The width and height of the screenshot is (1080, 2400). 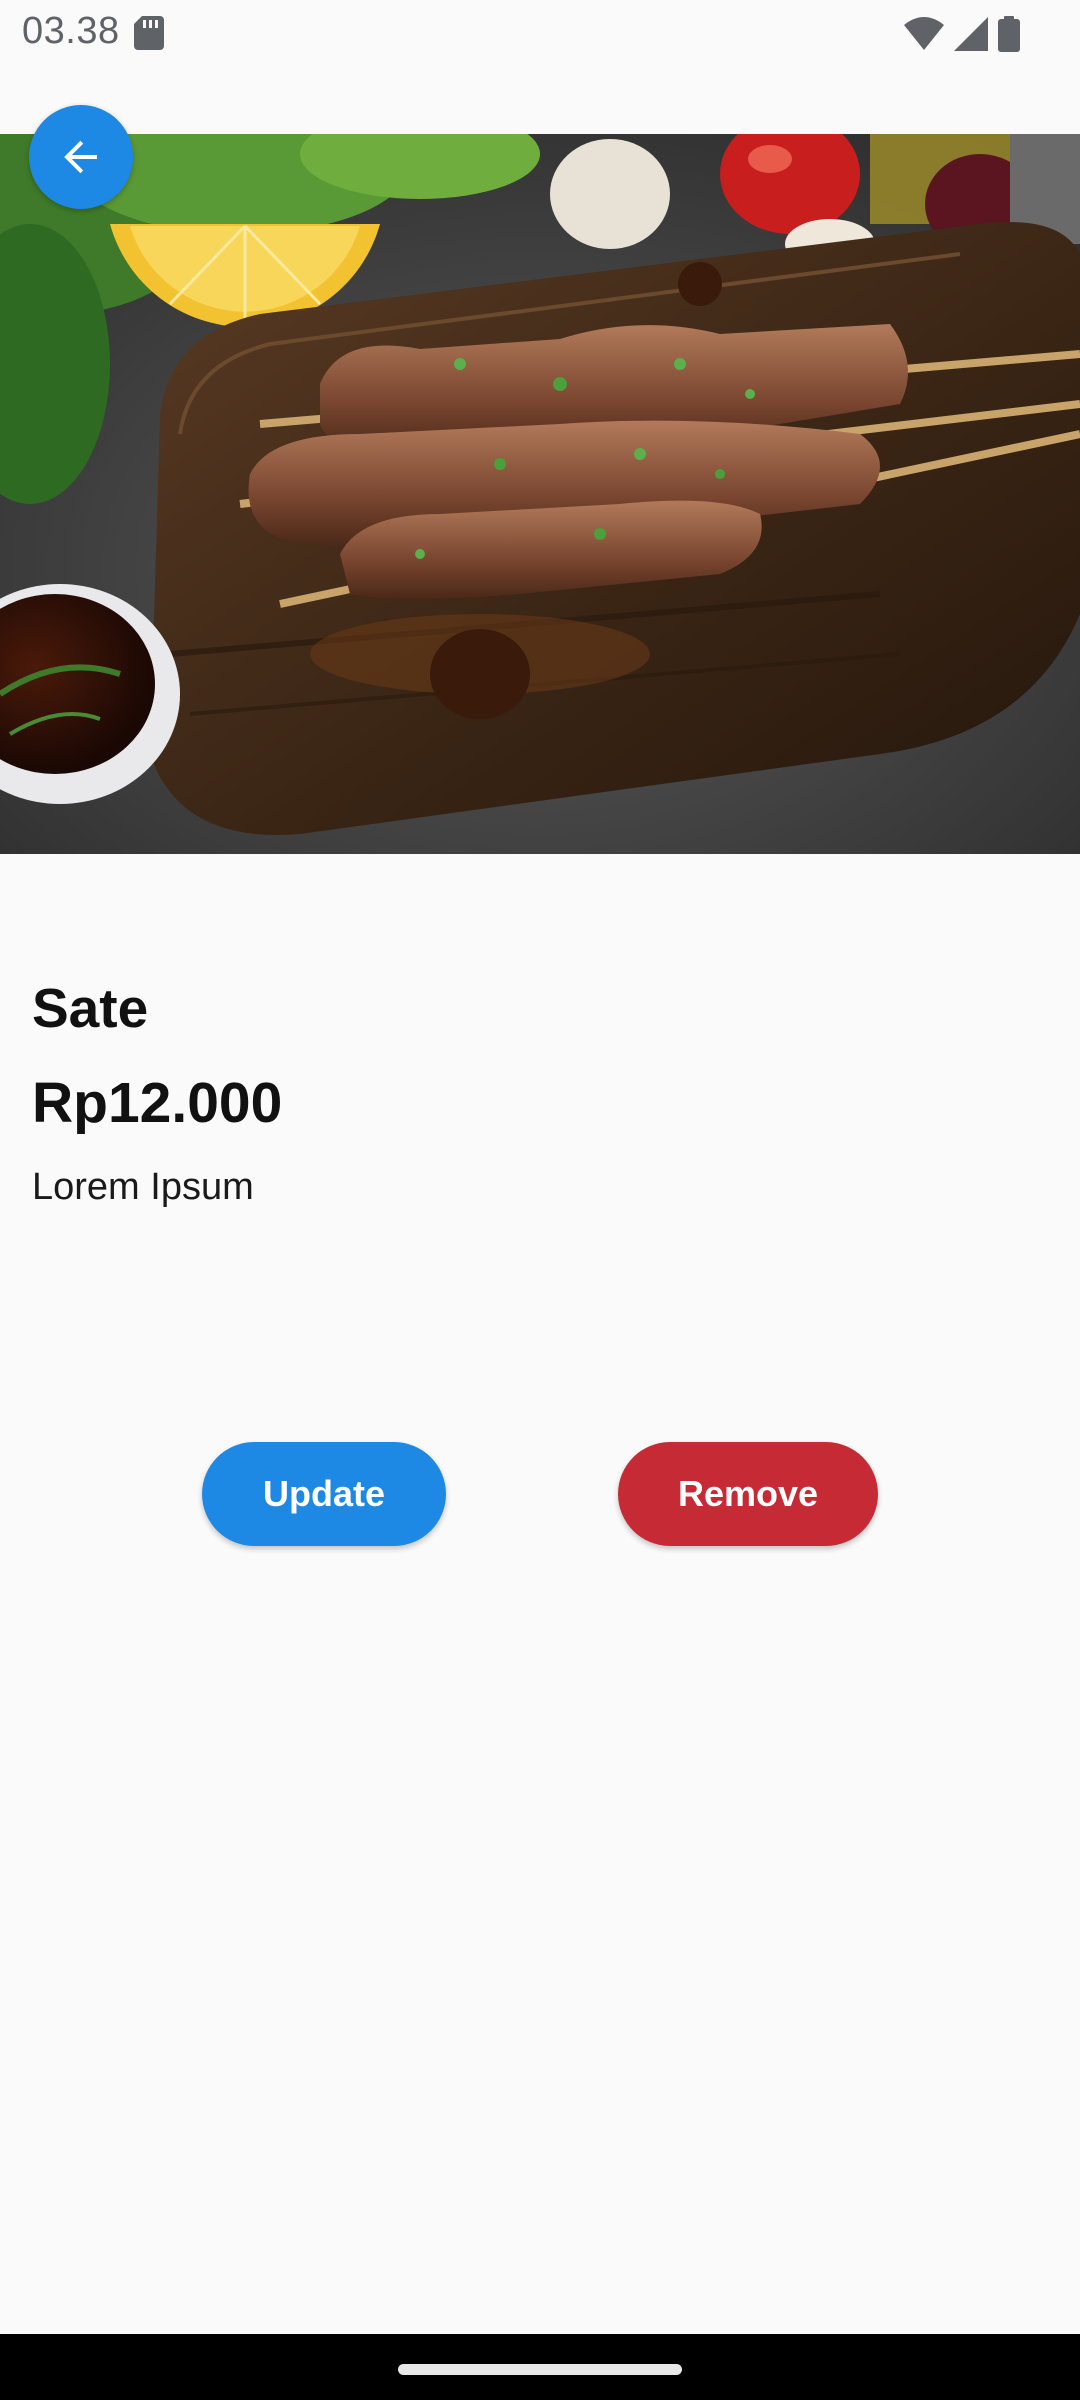 I want to click on product-price: Rp12.000, so click(x=157, y=1103).